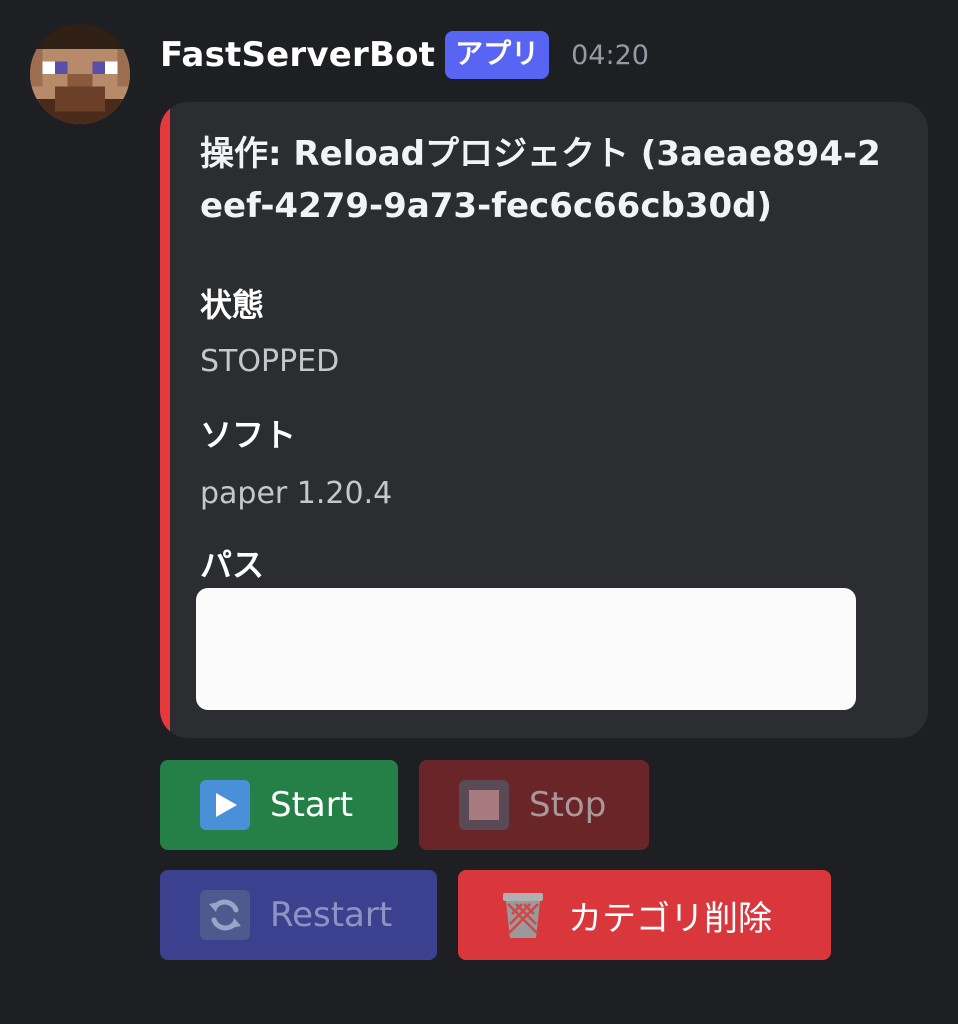  What do you see at coordinates (670, 918) in the screenshot?
I see `delete-category-button-label: カテゴリ削除` at bounding box center [670, 918].